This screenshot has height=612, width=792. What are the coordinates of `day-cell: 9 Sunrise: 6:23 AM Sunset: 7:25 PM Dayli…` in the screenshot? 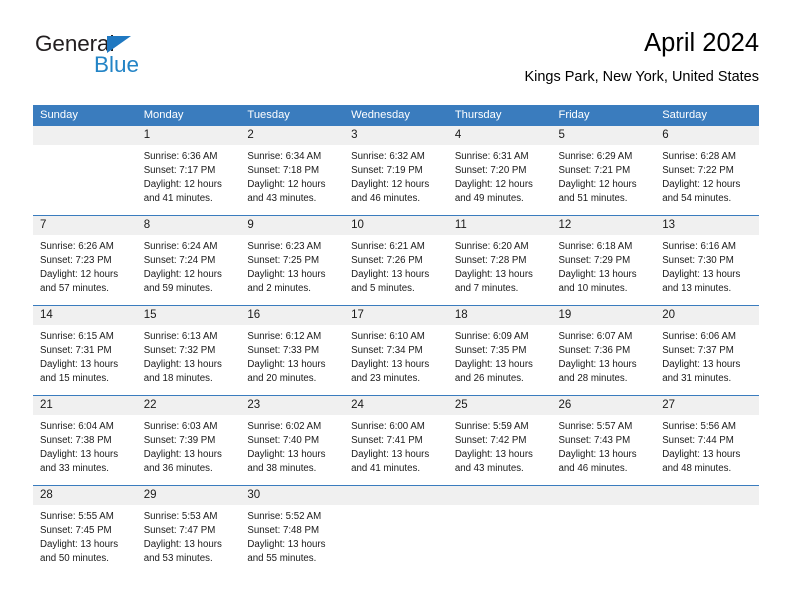 It's located at (292, 260).